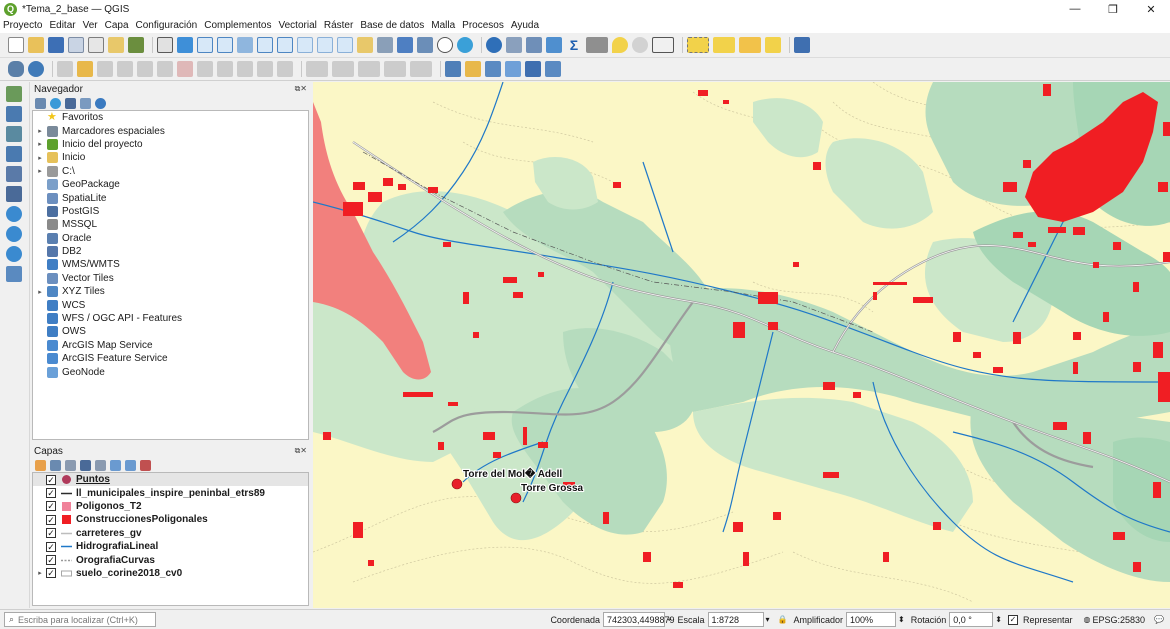 Image resolution: width=1170 pixels, height=629 pixels. Describe the element at coordinates (735, 619) in the screenshot. I see `scale-field: 1:8728` at that location.